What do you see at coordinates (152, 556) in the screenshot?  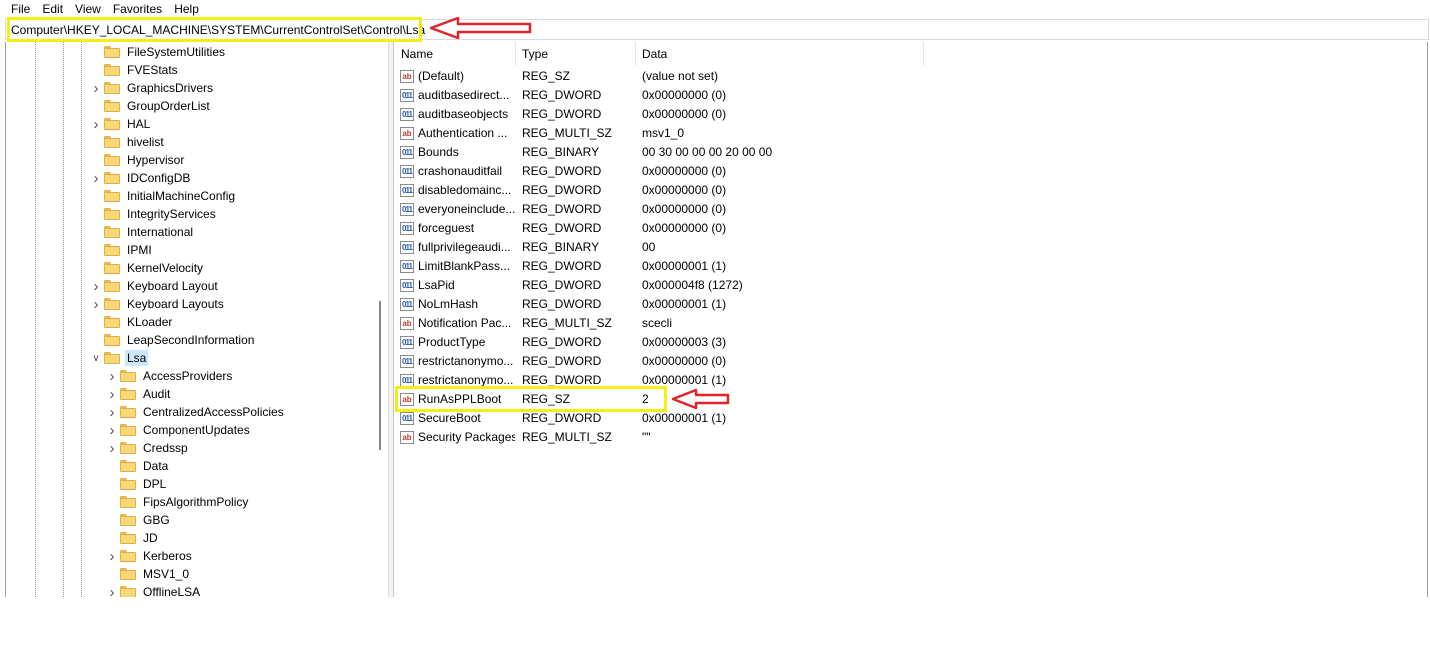 I see `tree-item: › Kerberos` at bounding box center [152, 556].